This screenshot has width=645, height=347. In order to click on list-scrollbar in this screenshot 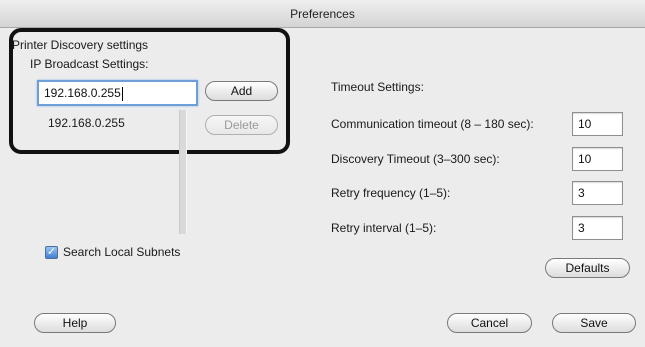, I will do `click(183, 172)`.